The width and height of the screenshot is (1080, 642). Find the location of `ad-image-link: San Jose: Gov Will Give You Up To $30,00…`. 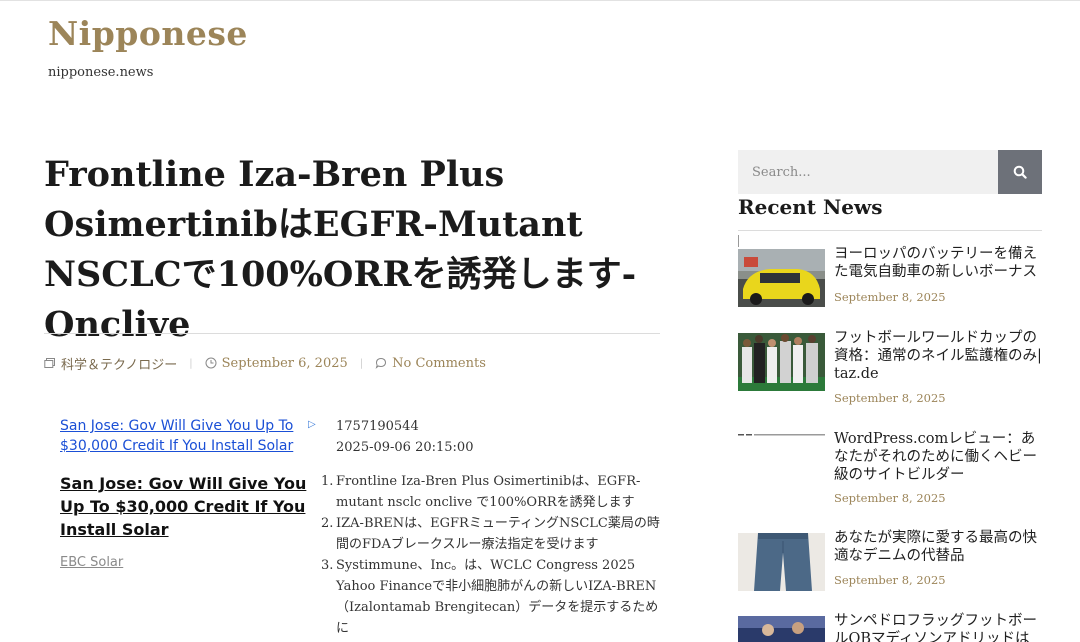

ad-image-link: San Jose: Gov Will Give You Up To $30,00… is located at coordinates (180, 436).